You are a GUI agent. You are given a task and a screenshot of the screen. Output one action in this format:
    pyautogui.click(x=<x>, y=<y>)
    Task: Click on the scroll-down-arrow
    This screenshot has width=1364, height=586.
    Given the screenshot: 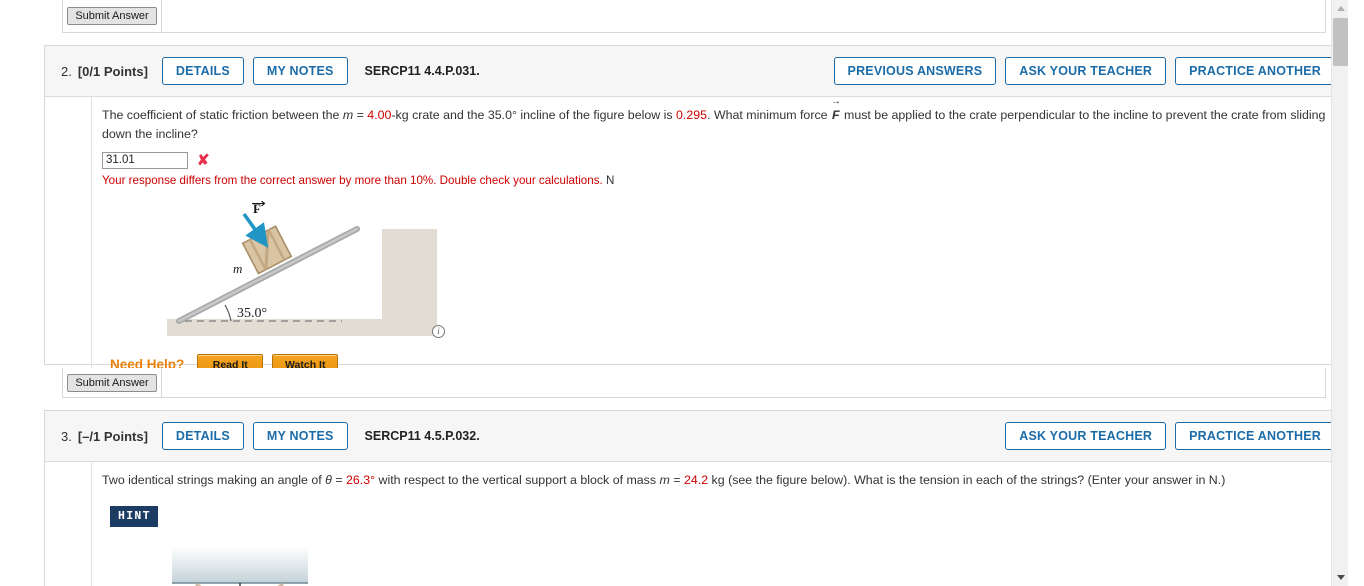 What is the action you would take?
    pyautogui.click(x=1340, y=577)
    